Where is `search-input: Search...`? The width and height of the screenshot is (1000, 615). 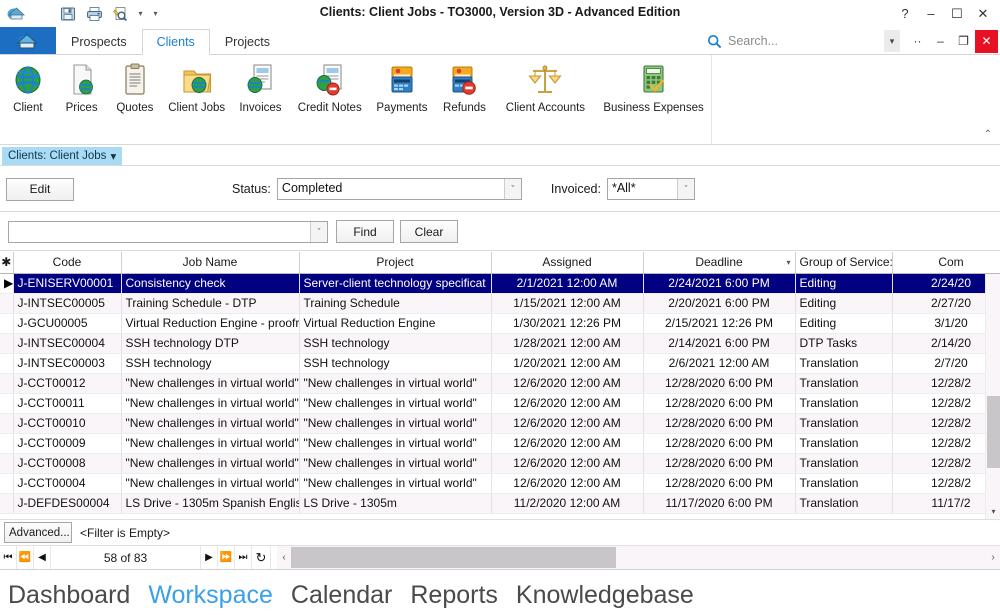 search-input: Search... is located at coordinates (803, 41).